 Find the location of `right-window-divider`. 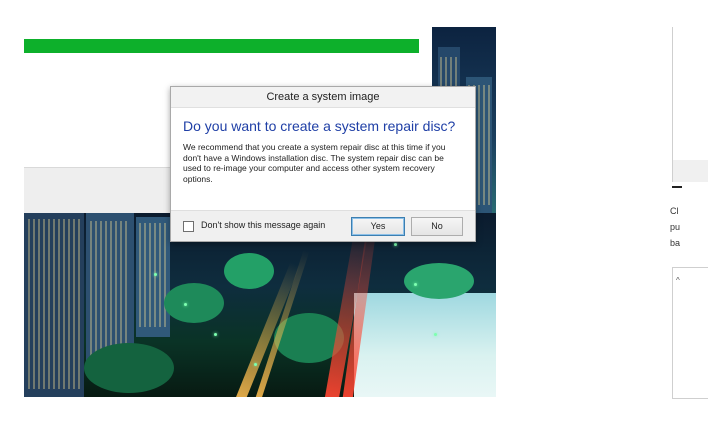

right-window-divider is located at coordinates (677, 187).